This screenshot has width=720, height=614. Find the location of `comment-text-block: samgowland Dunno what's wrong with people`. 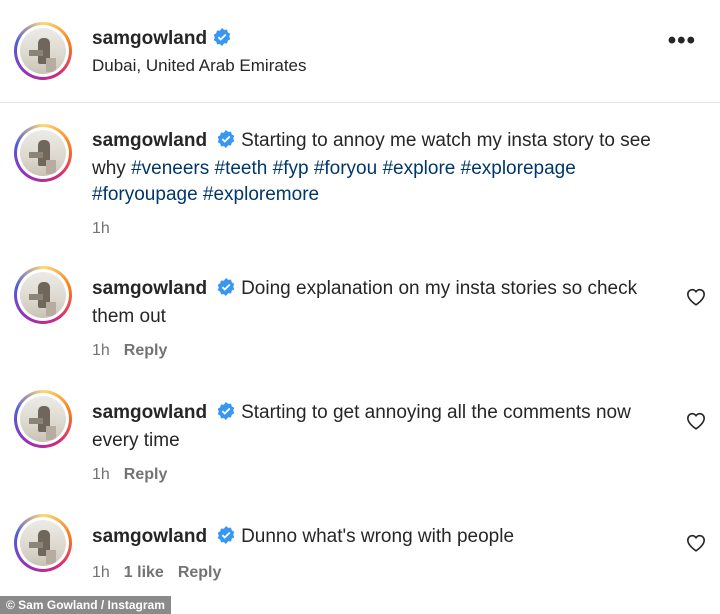

comment-text-block: samgowland Dunno what's wrong with people is located at coordinates (387, 538).